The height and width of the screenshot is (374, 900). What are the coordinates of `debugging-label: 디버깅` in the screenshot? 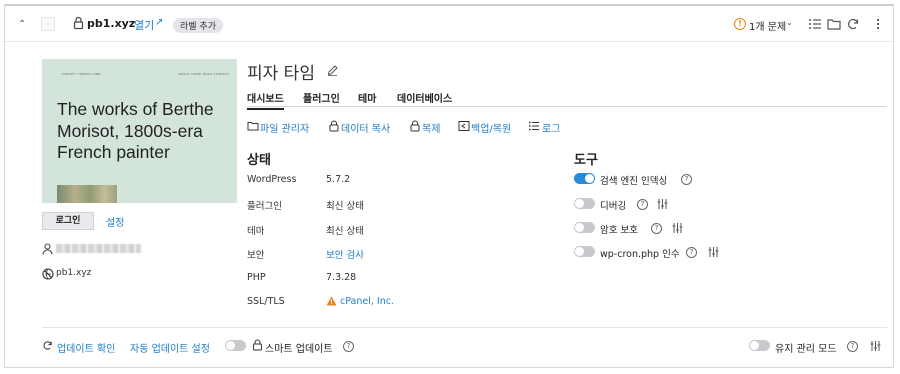 It's located at (613, 206).